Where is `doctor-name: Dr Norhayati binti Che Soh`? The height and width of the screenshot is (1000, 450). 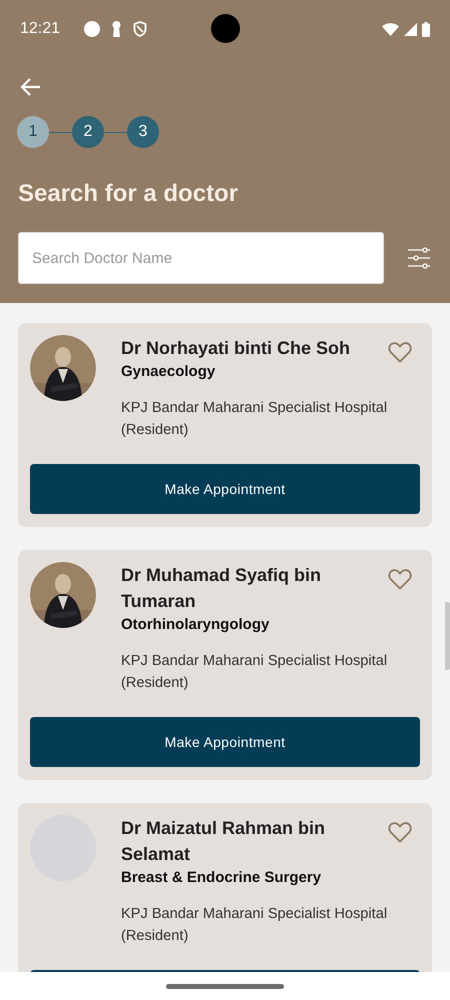 doctor-name: Dr Norhayati binti Che Soh is located at coordinates (236, 348).